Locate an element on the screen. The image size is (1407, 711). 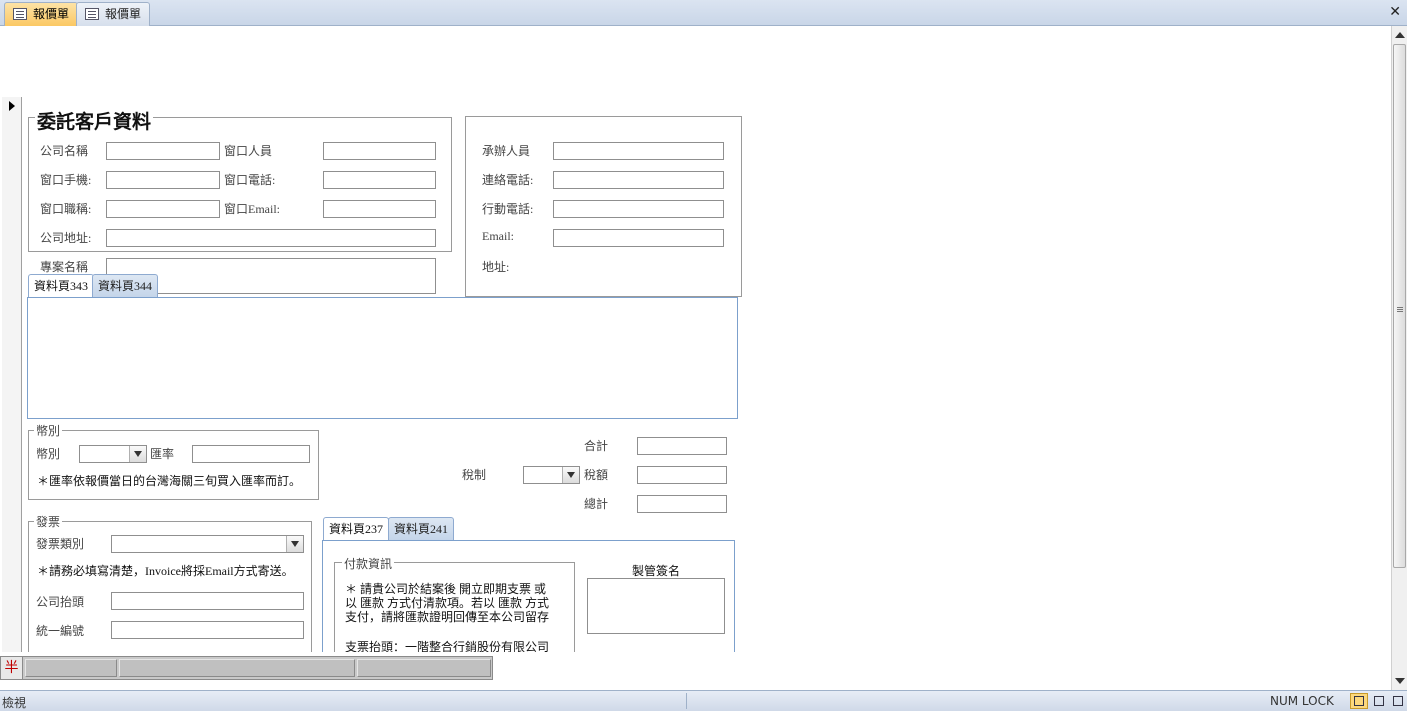
tax-system-label: 稅制 is located at coordinates (474, 475).